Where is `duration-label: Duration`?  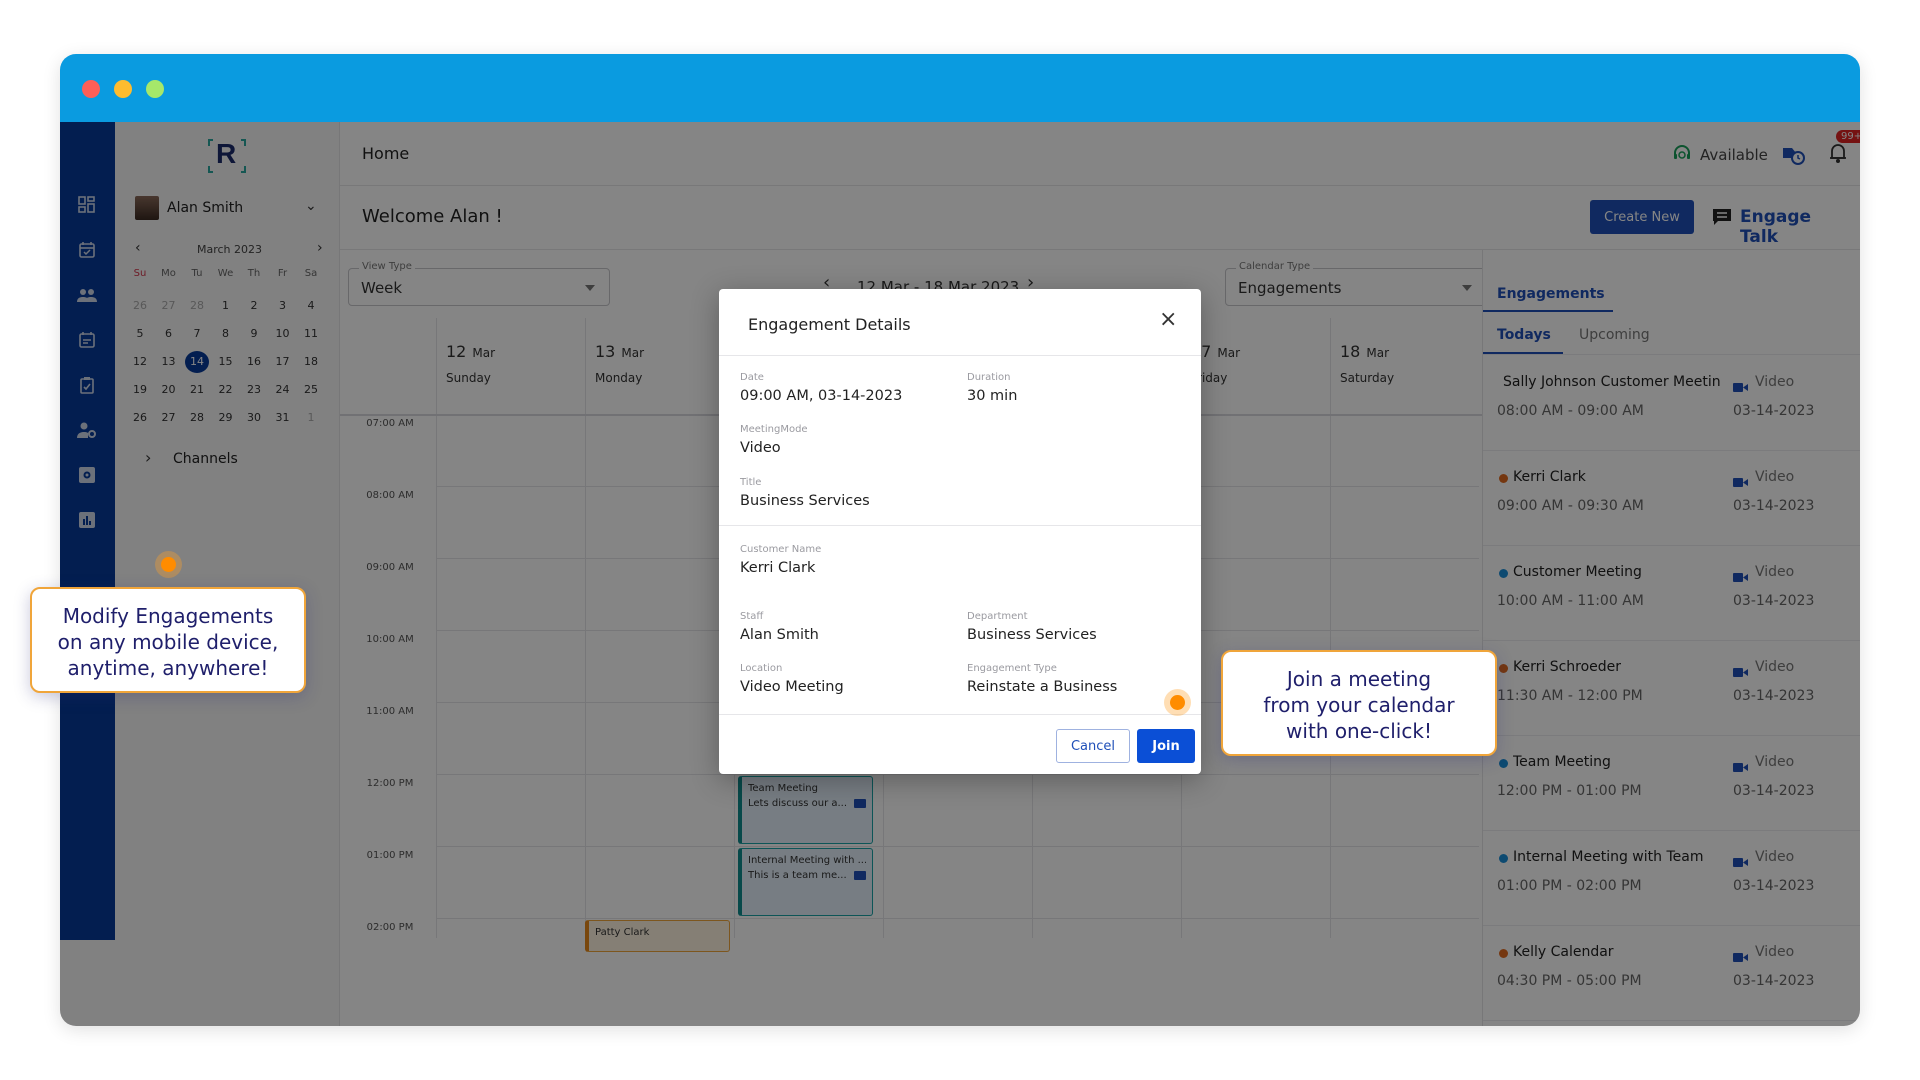 duration-label: Duration is located at coordinates (989, 377).